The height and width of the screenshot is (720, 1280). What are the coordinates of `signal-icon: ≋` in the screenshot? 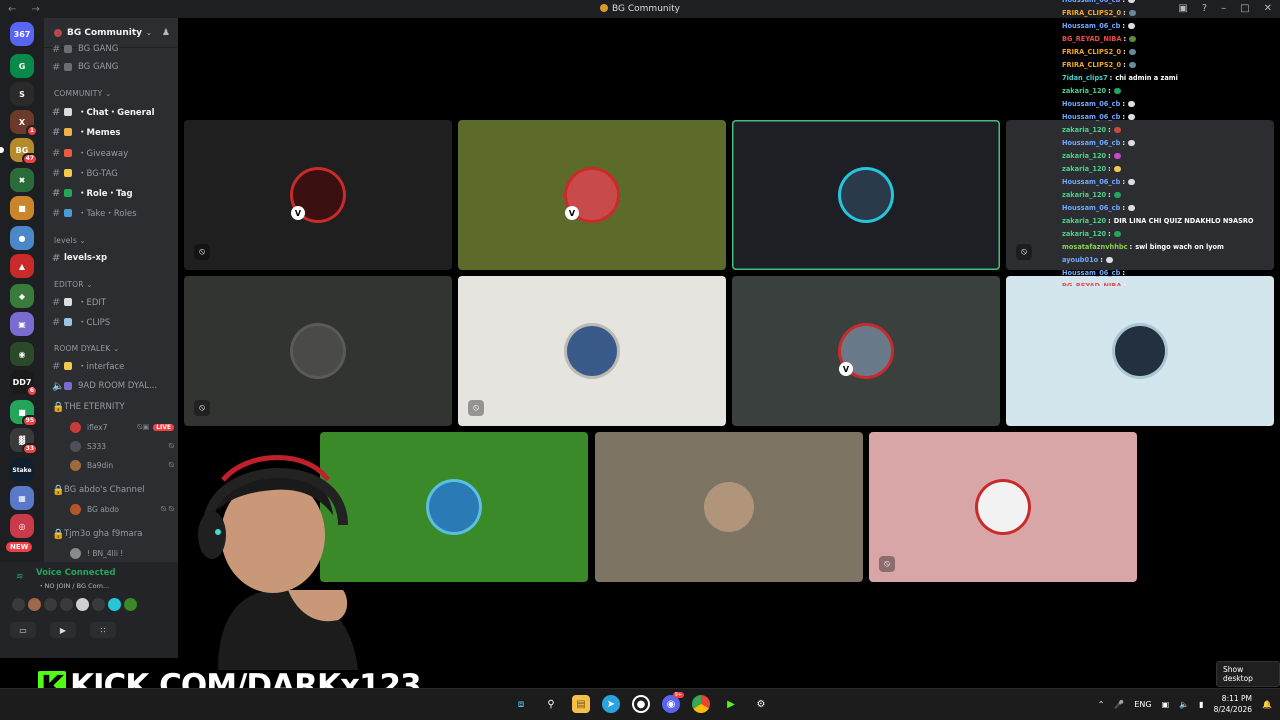 It's located at (21, 577).